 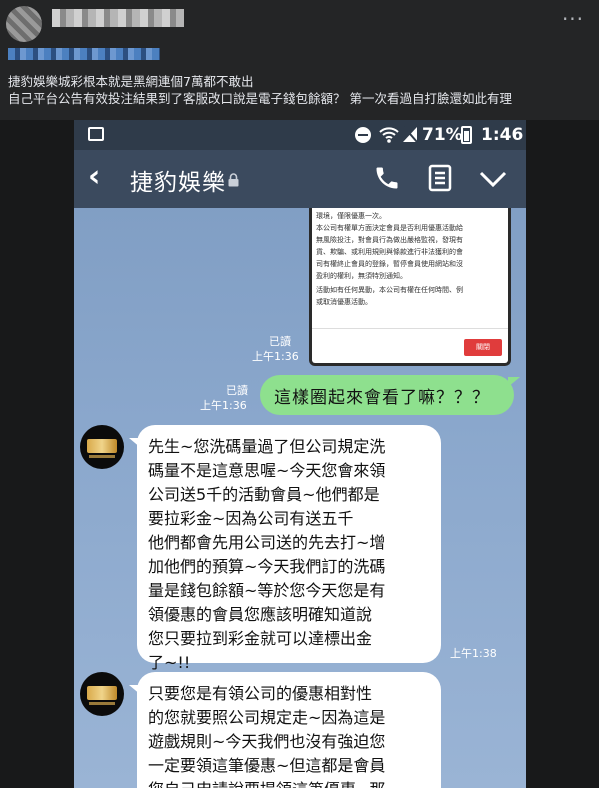 I want to click on image-footer: 關閉, so click(x=410, y=345).